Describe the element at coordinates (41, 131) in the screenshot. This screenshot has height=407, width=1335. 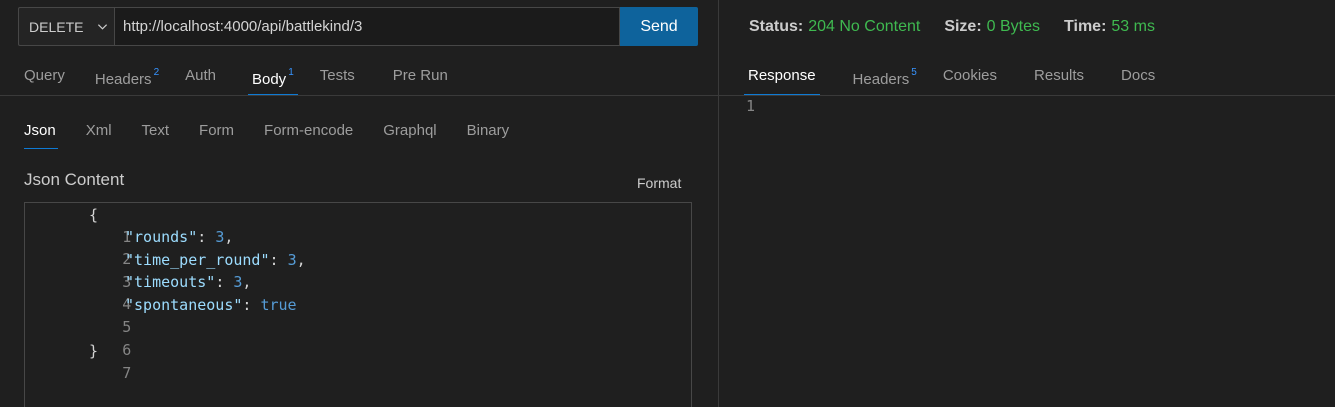
I see `subtab-json: Json` at that location.